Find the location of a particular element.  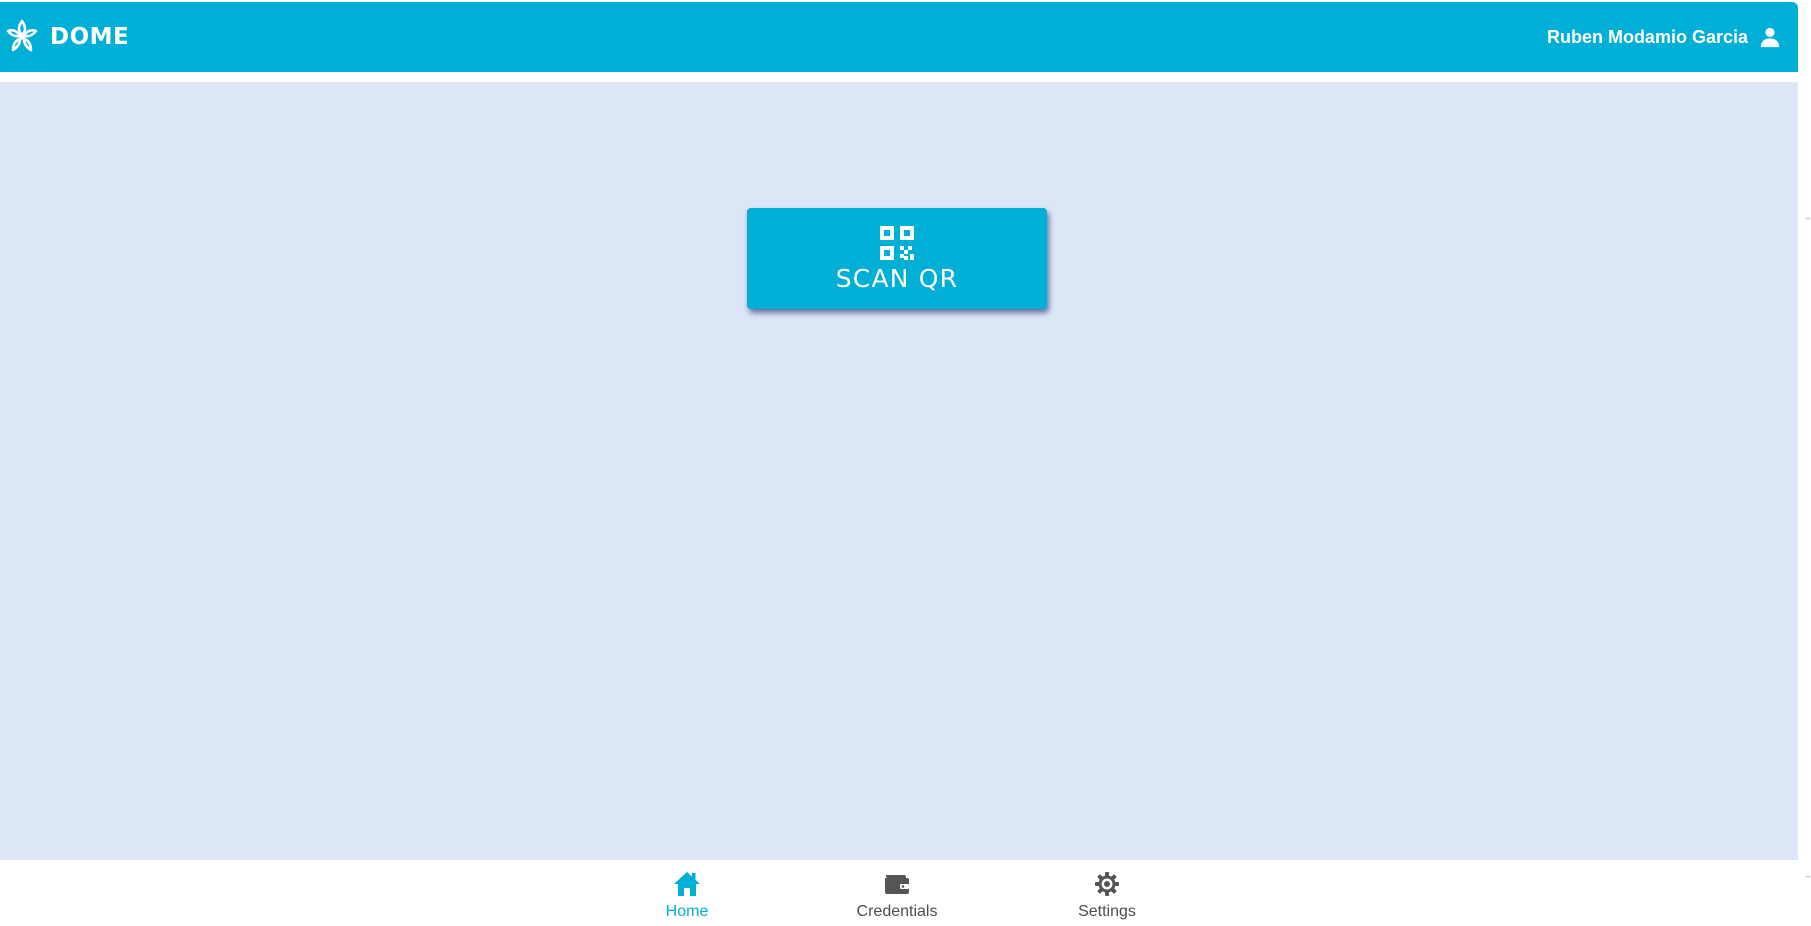

bottom-navigation: Home Credentials Settings is located at coordinates (899, 893).